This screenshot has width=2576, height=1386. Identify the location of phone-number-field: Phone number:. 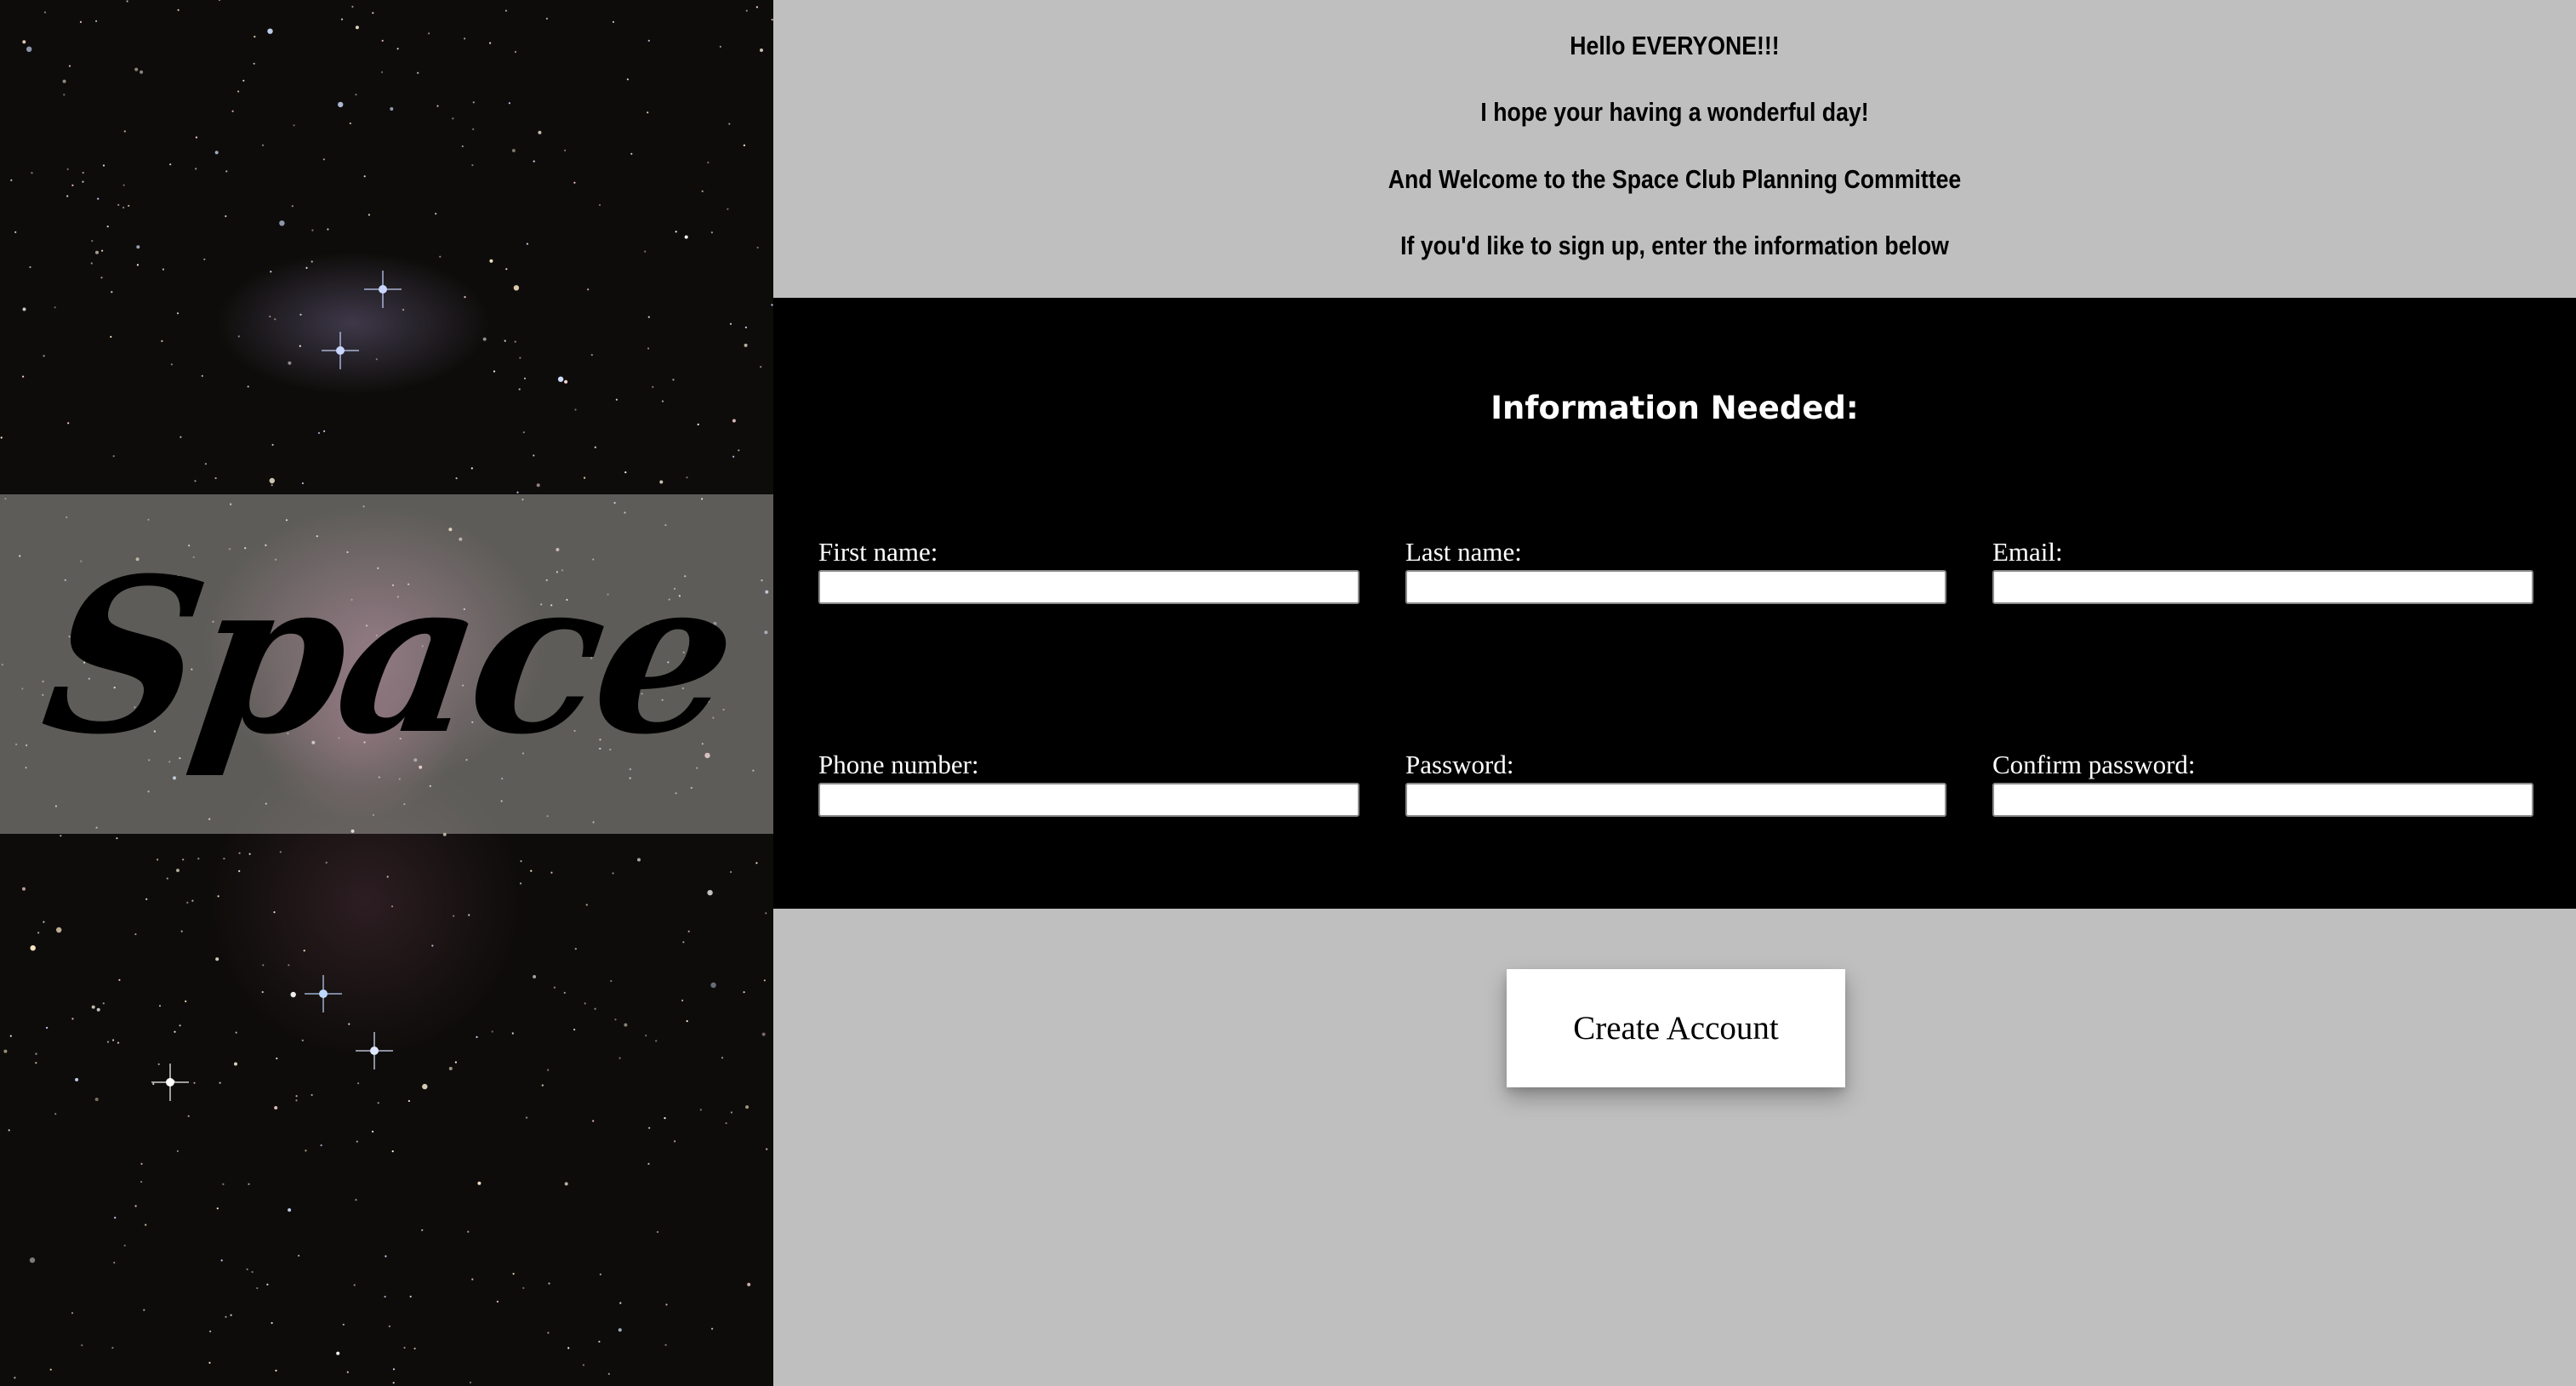
(1090, 784).